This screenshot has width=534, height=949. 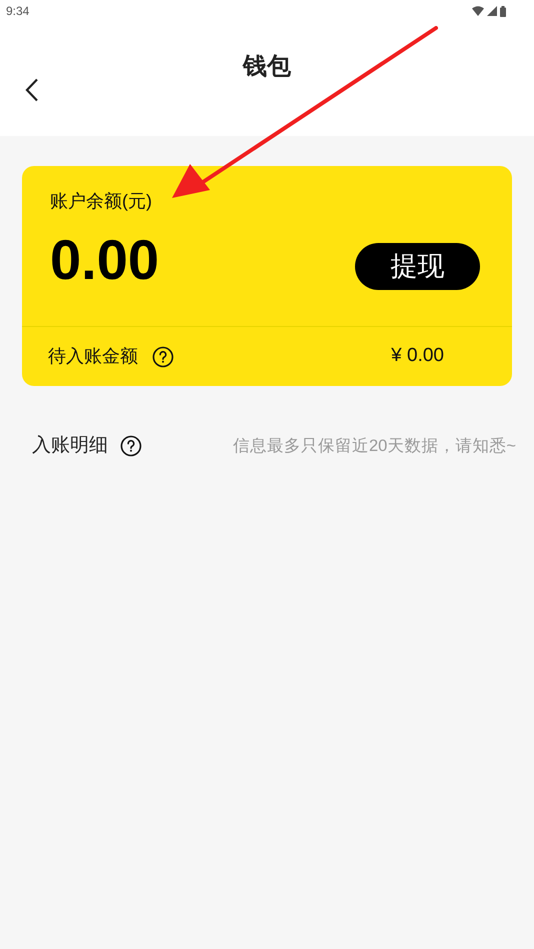 What do you see at coordinates (374, 446) in the screenshot?
I see `retention-note: 信息最多只保留近20天数据，请知悉~` at bounding box center [374, 446].